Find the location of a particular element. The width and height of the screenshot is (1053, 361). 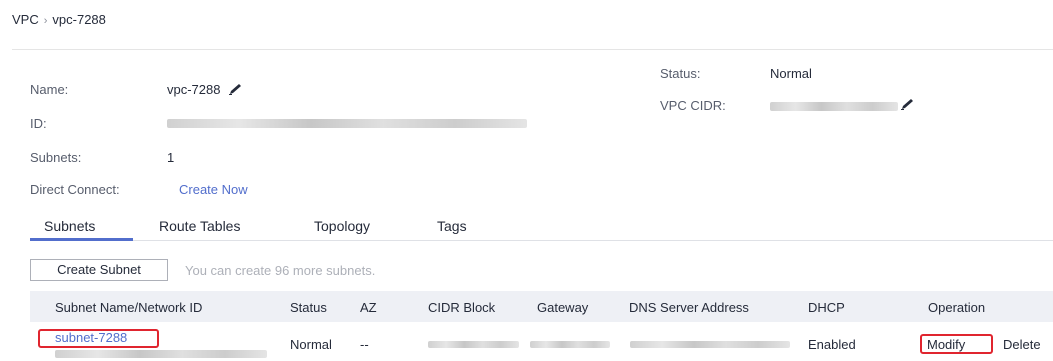

tab-subnets: Subnets is located at coordinates (69, 226).